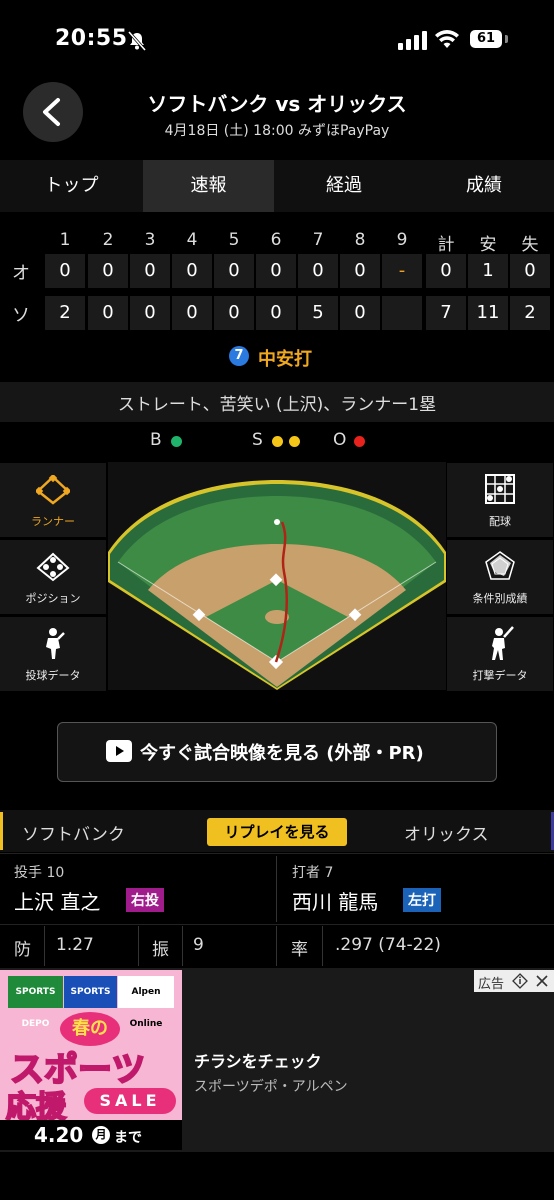 This screenshot has width=554, height=1200. What do you see at coordinates (57, 900) in the screenshot?
I see `pitcher-name: 上沢 直之` at bounding box center [57, 900].